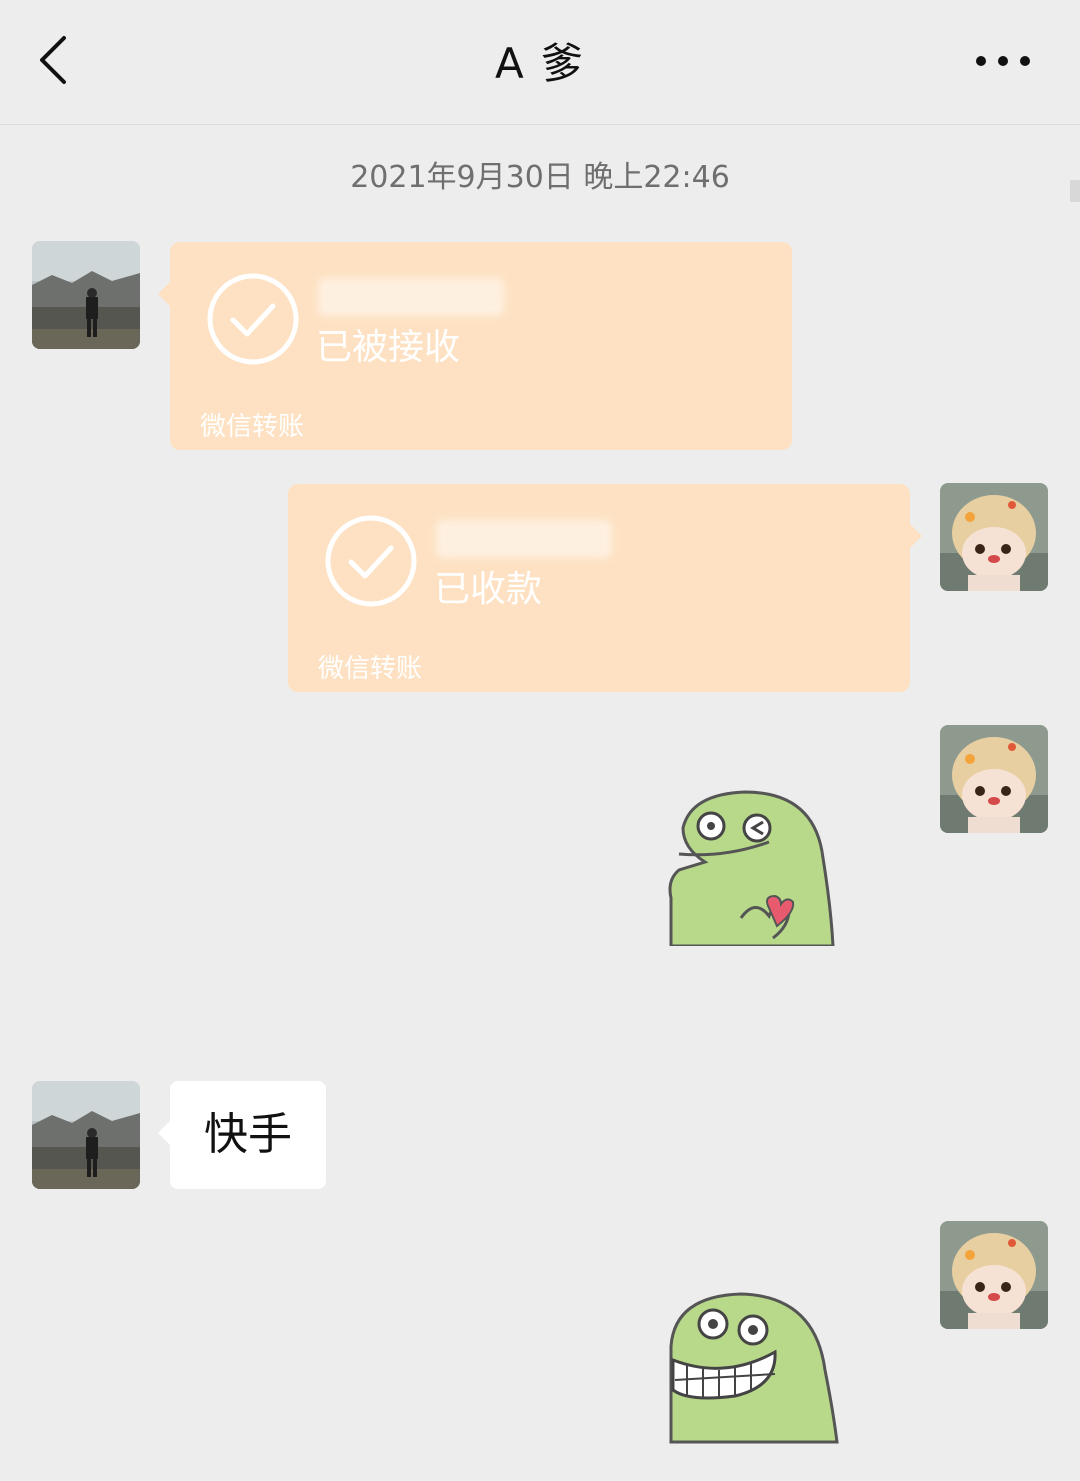 The image size is (1080, 1481). I want to click on transfer-card-received: 已被接收 微信转账, so click(475, 346).